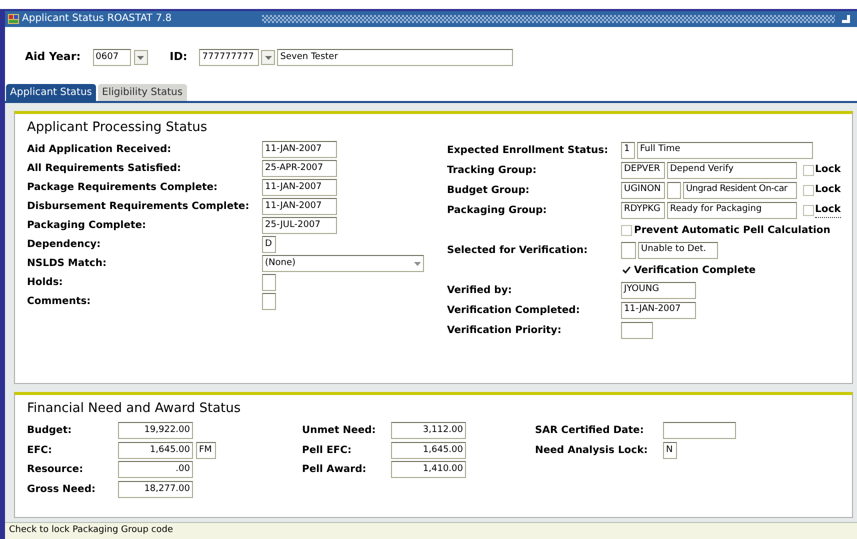 Image resolution: width=857 pixels, height=539 pixels. What do you see at coordinates (155, 489) in the screenshot?
I see `input-field: 18,277.00` at bounding box center [155, 489].